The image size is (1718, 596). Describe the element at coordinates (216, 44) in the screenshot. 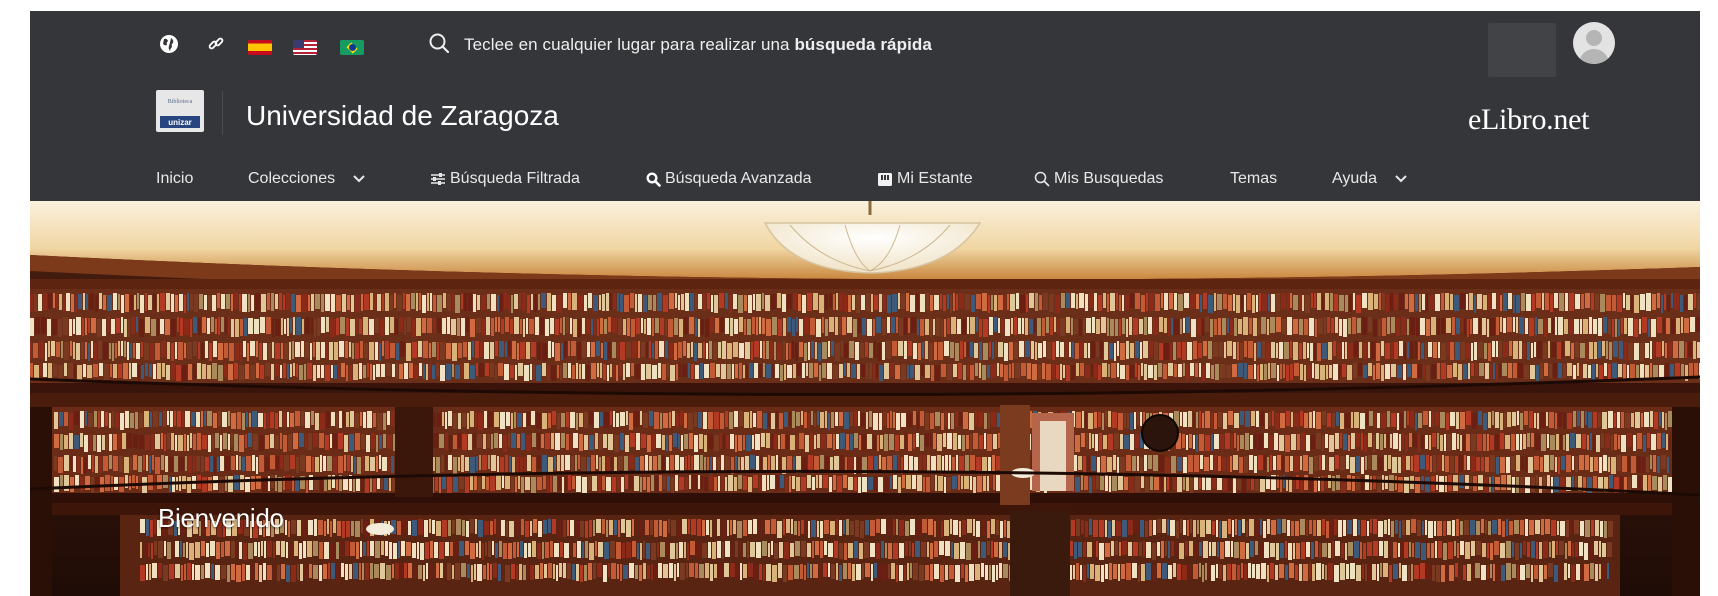

I see `link-icon` at that location.